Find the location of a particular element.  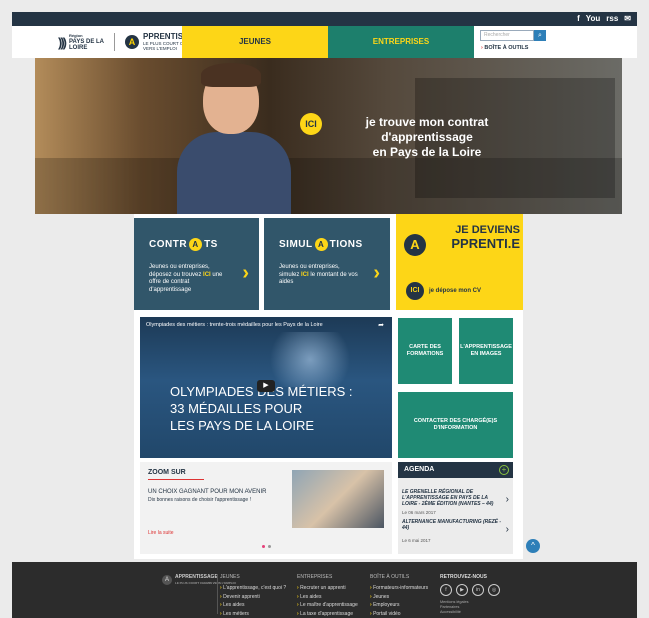

video-headline-line1: OLYMPIADES DES MÉTIERS : is located at coordinates (261, 391).